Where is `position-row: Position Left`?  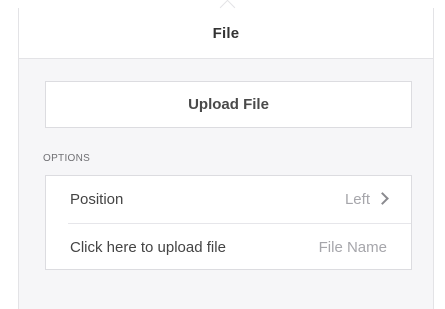 position-row: Position Left is located at coordinates (228, 199).